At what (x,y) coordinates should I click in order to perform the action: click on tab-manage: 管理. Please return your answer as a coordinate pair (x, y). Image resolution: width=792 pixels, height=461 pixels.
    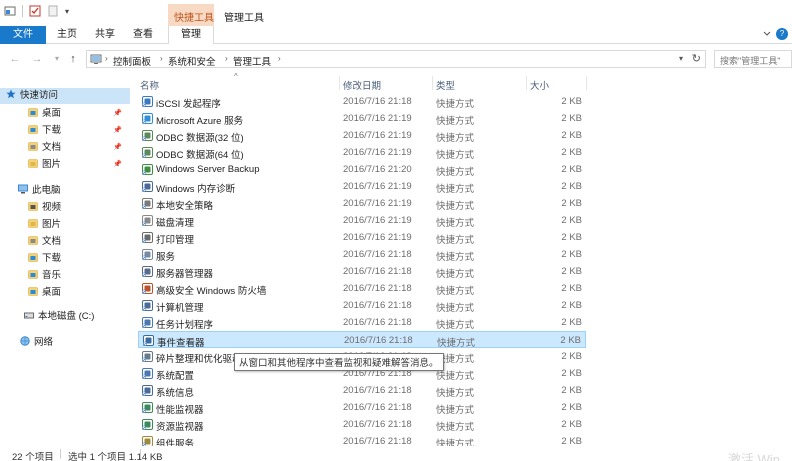
    Looking at the image, I should click on (191, 35).